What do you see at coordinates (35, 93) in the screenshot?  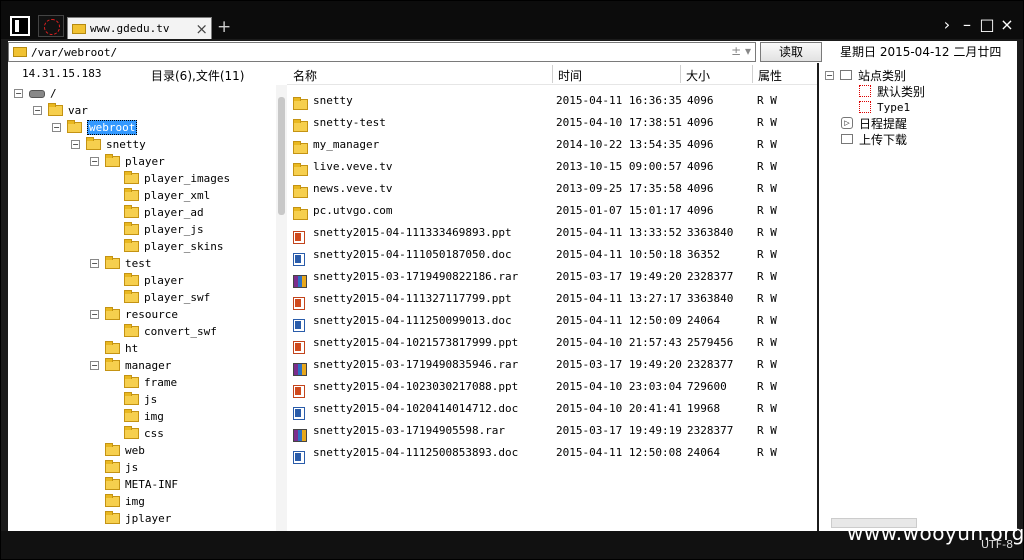 I see `tree-node: − /` at bounding box center [35, 93].